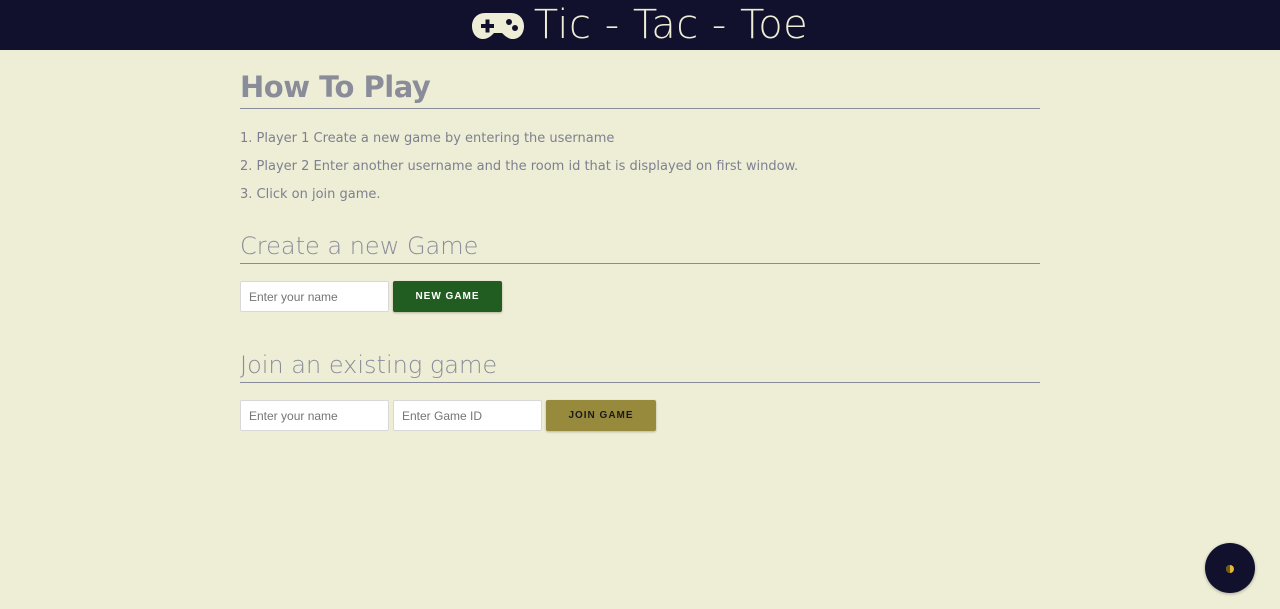 Image resolution: width=1280 pixels, height=609 pixels. I want to click on create-name-input, so click(314, 296).